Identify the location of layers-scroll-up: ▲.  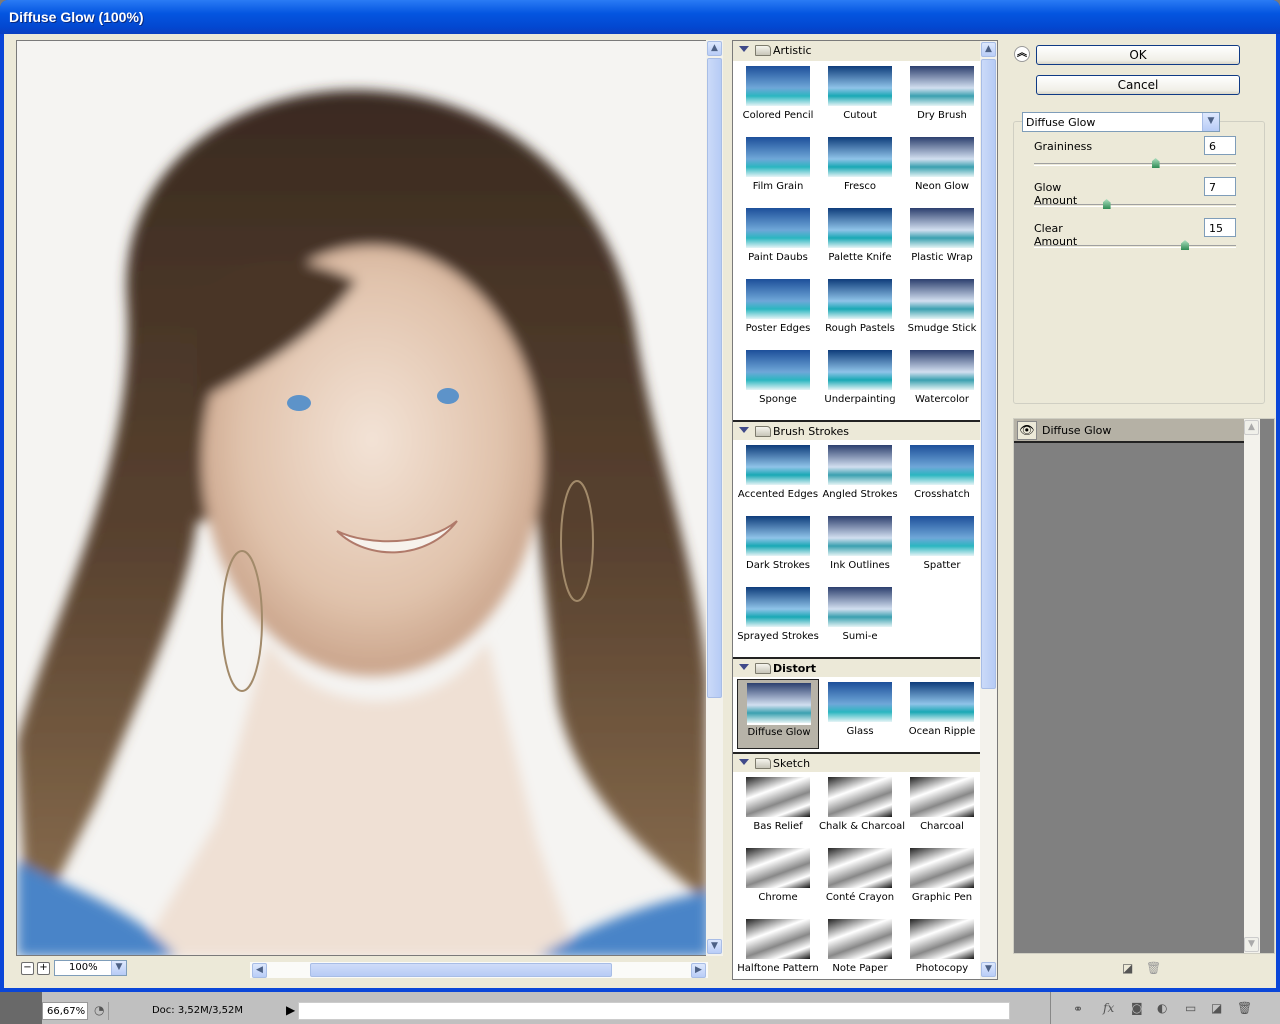
(1251, 427).